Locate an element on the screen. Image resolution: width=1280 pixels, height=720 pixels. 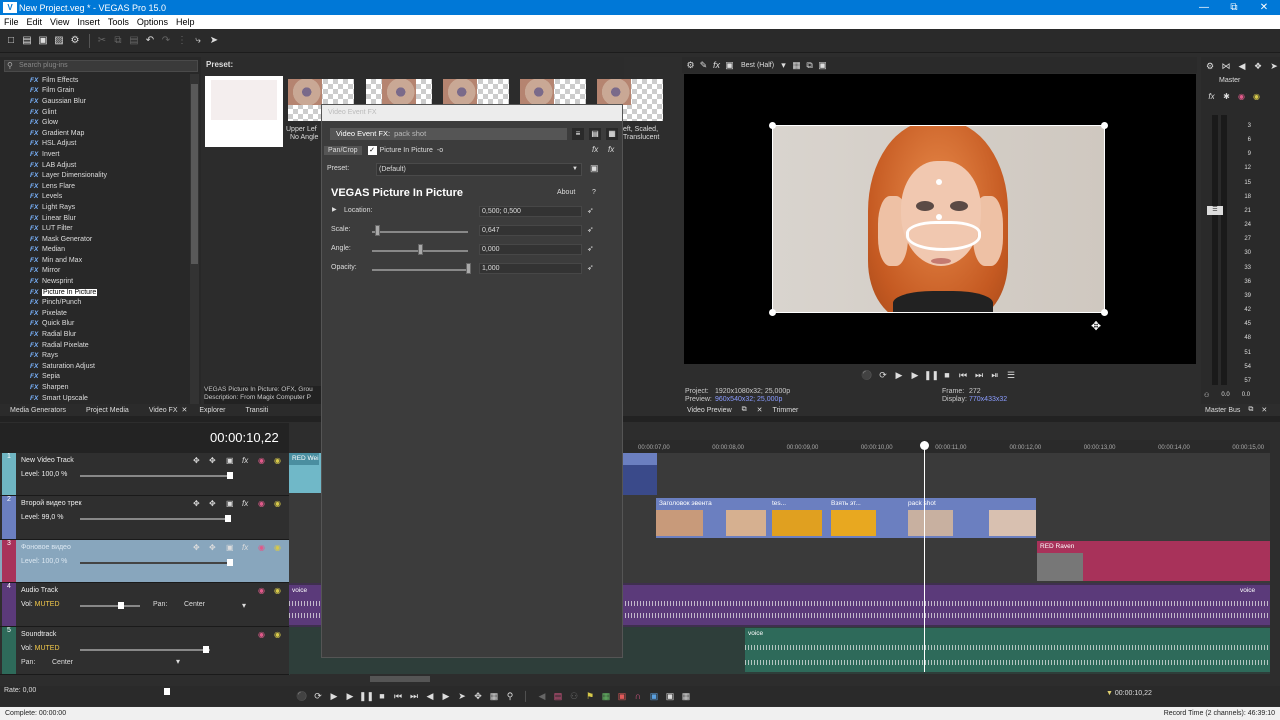
go-to-start-icon: ⏮ is located at coordinates (398, 696).